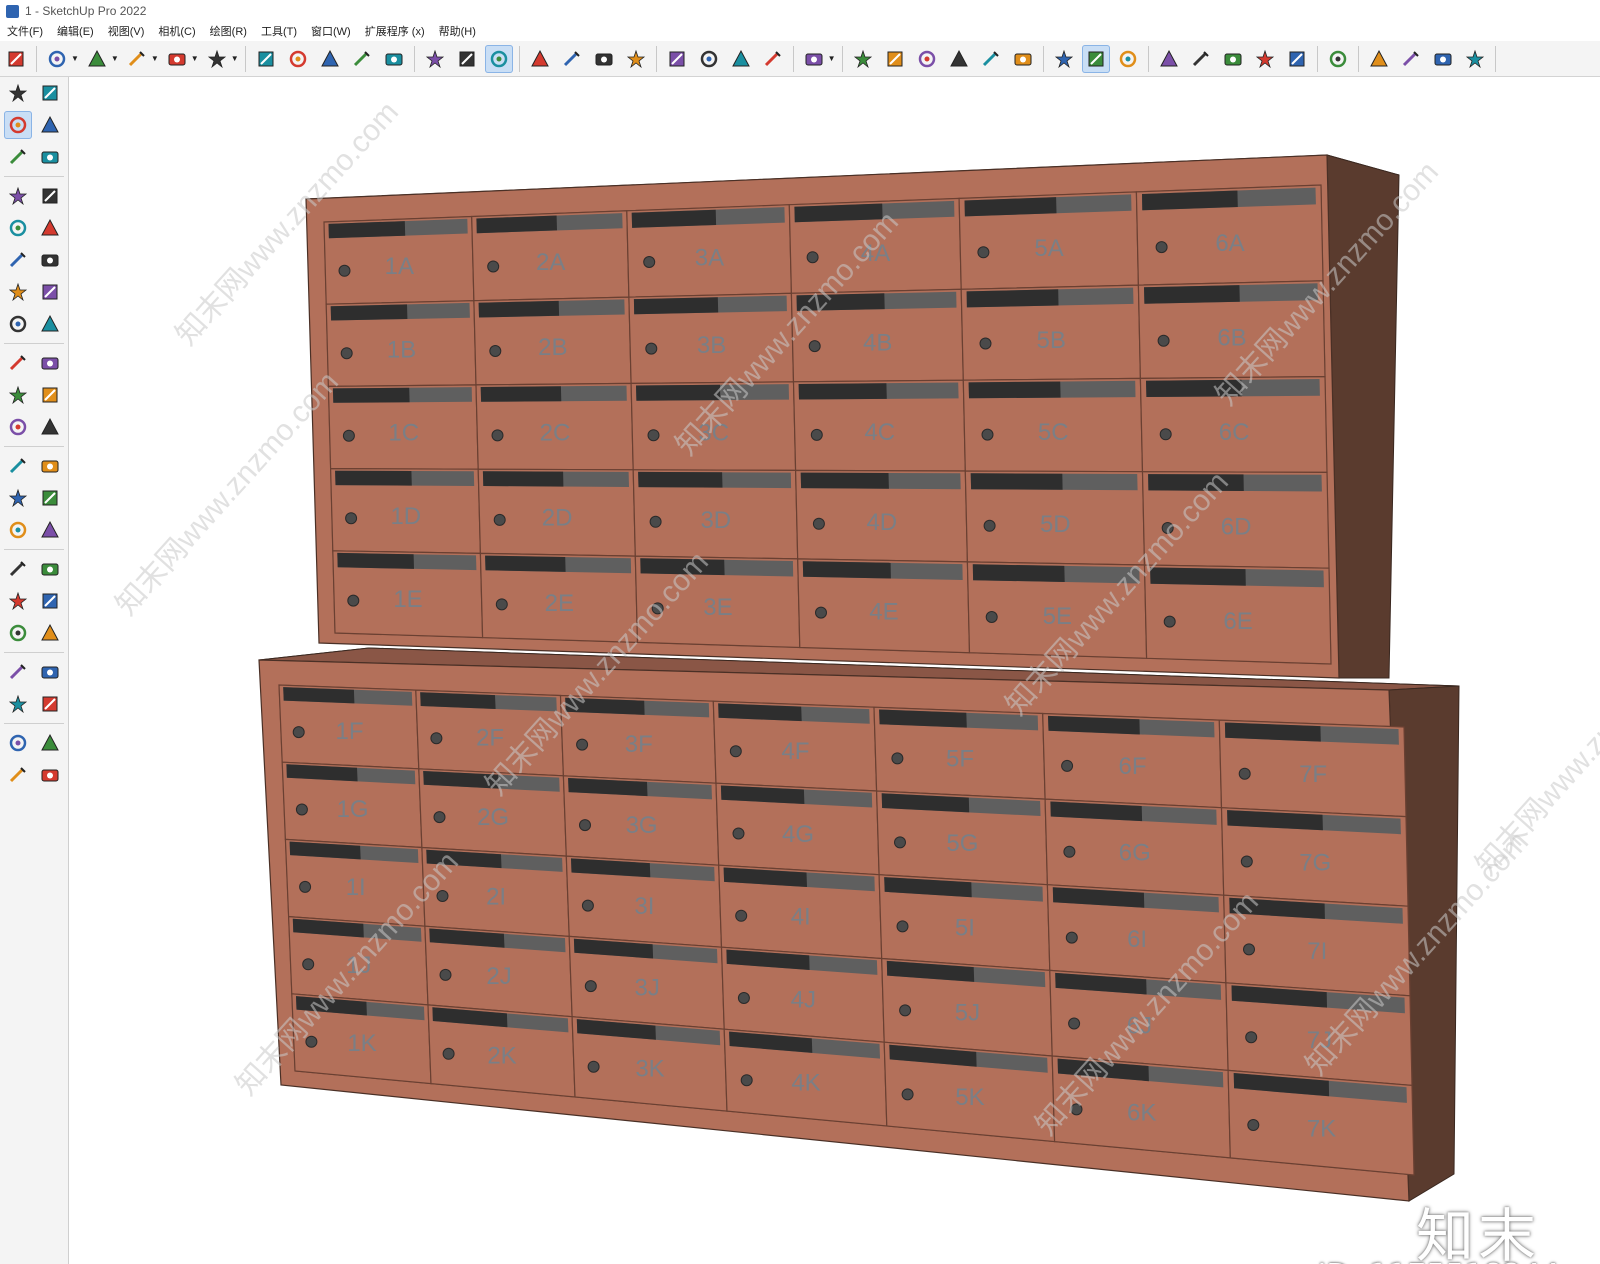  I want to click on walk-tool-button, so click(18, 704).